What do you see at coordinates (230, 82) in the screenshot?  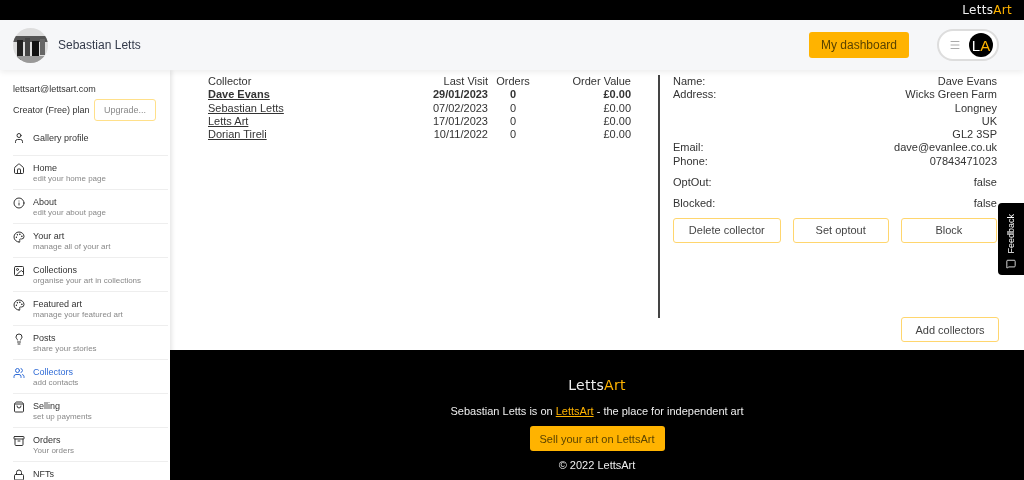 I see `column-header: Collector` at bounding box center [230, 82].